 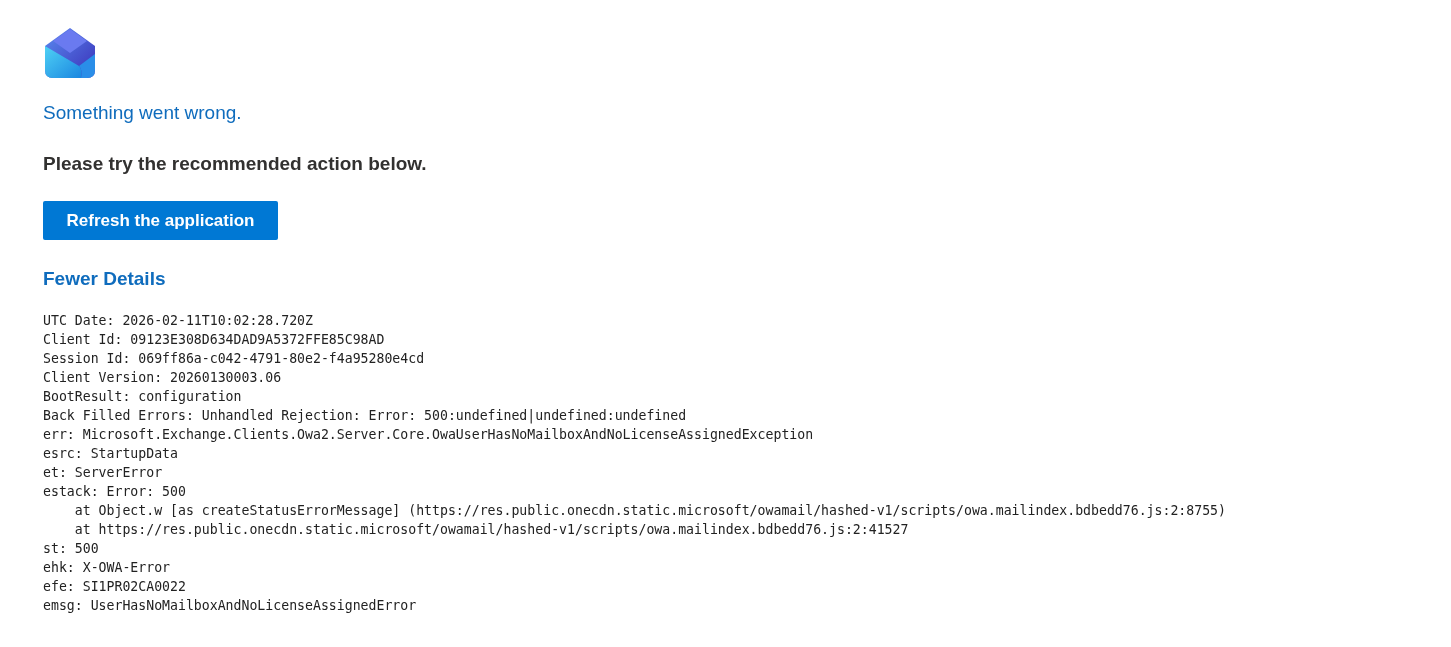 I want to click on detail-line: emsg: UserHasNoMailboxAndNoLicenseAssignedError, so click(x=230, y=606).